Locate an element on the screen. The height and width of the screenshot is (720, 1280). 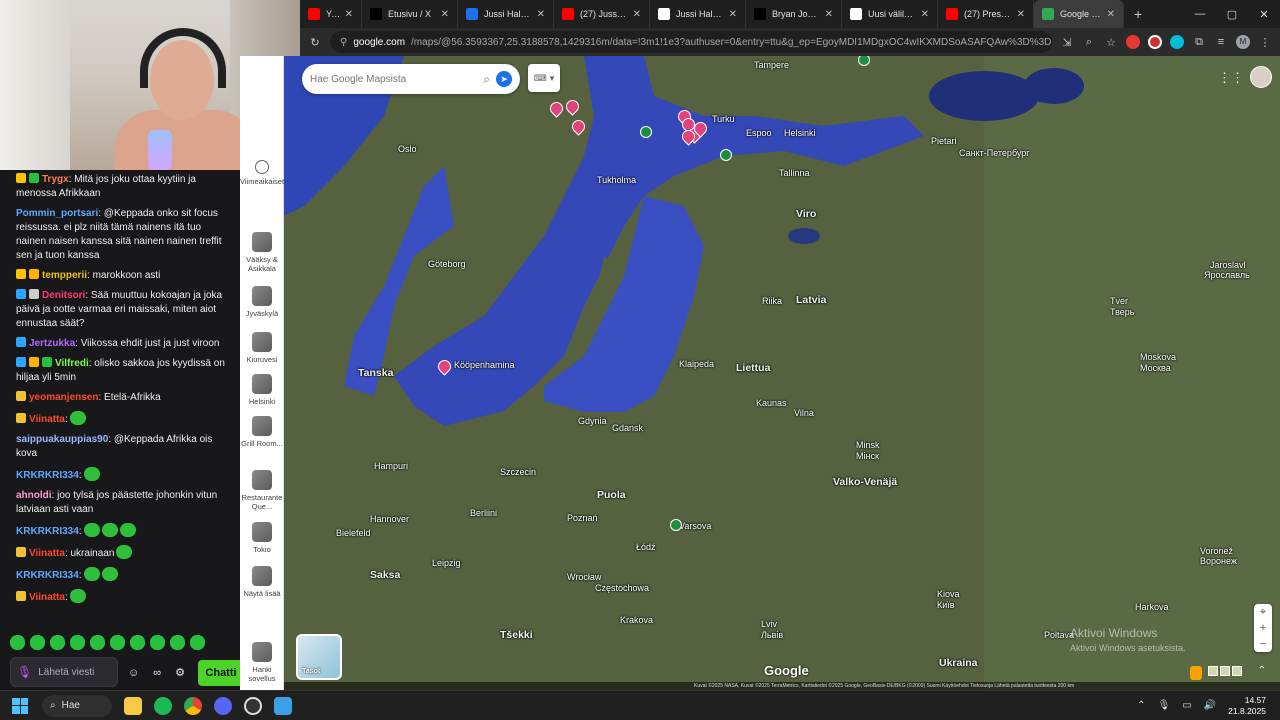
windows-start-icon is located at coordinates (20, 705).